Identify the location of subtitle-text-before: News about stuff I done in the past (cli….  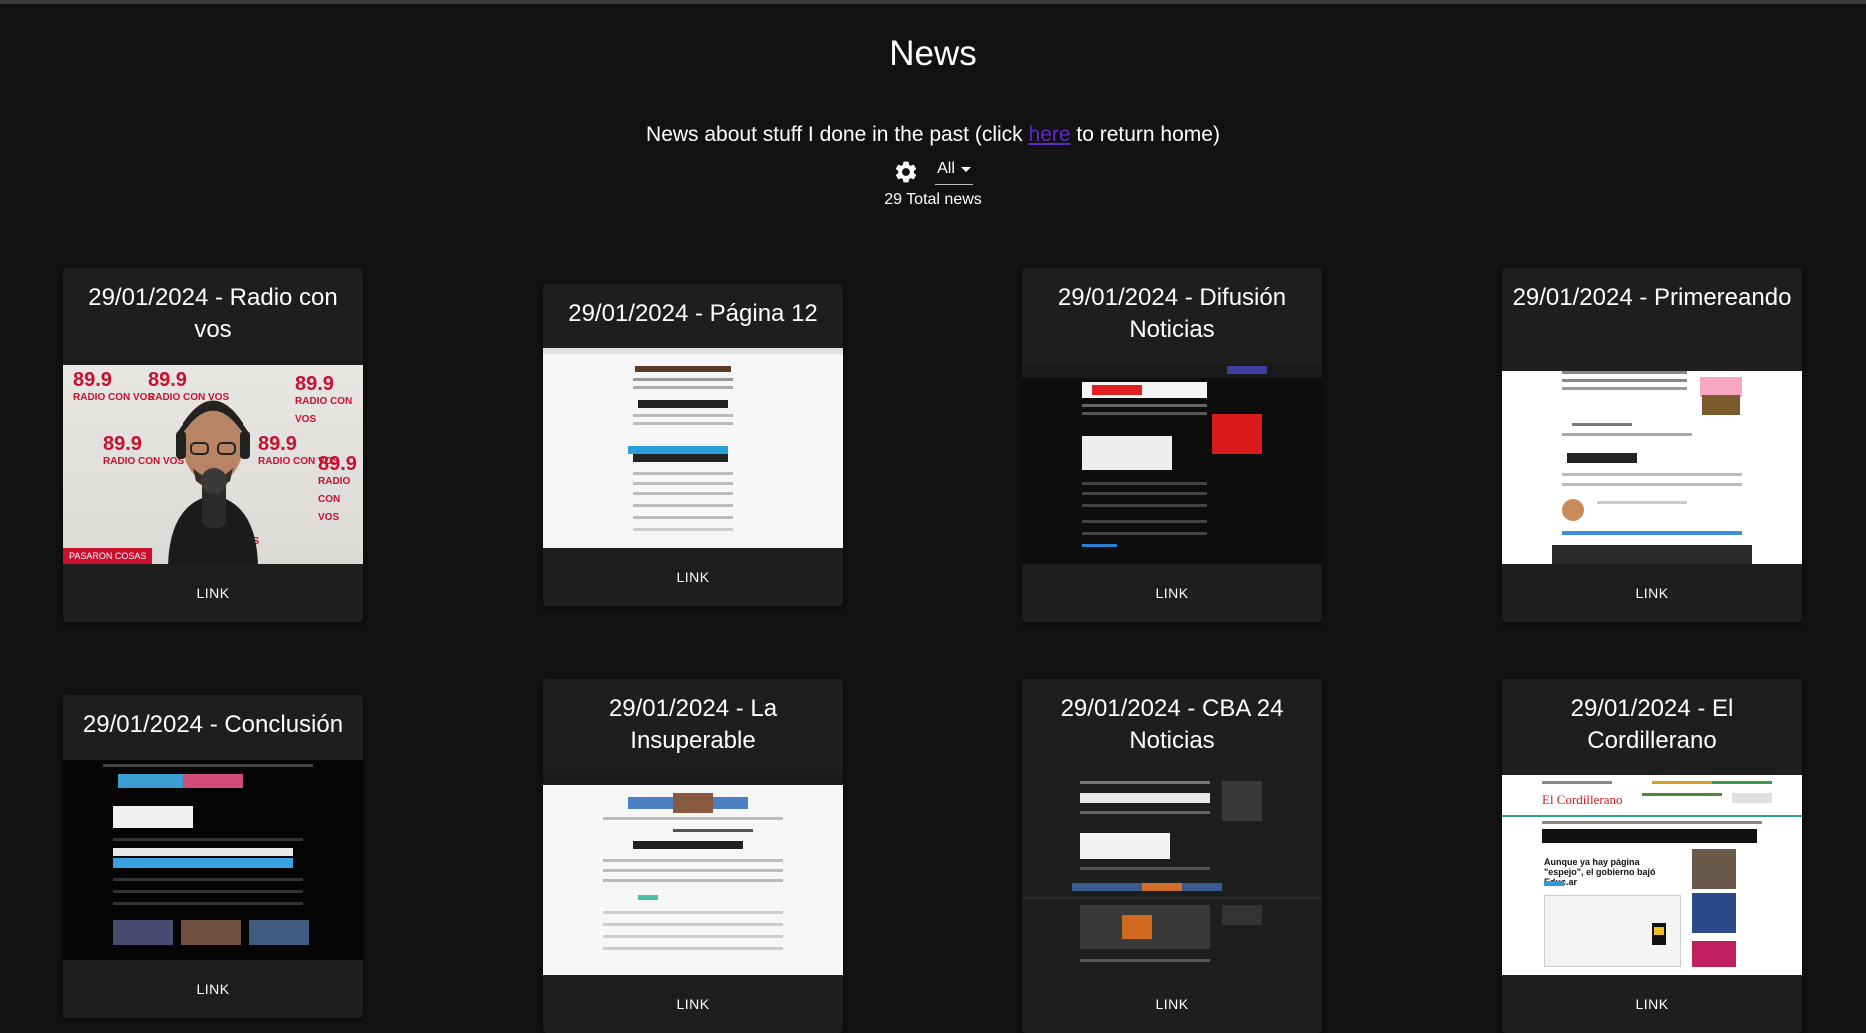
(837, 134).